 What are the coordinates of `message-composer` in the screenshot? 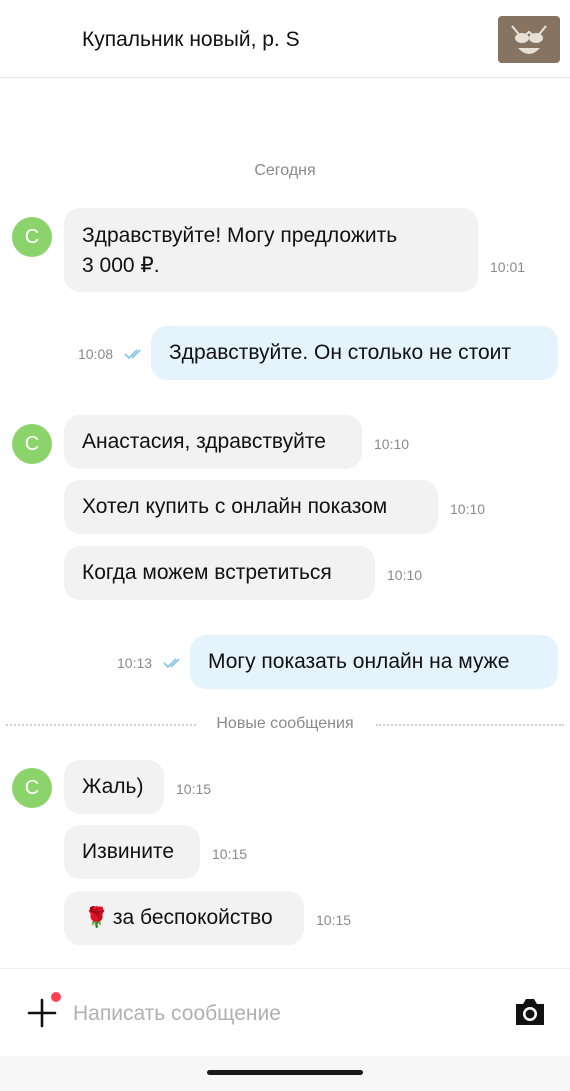 It's located at (285, 1012).